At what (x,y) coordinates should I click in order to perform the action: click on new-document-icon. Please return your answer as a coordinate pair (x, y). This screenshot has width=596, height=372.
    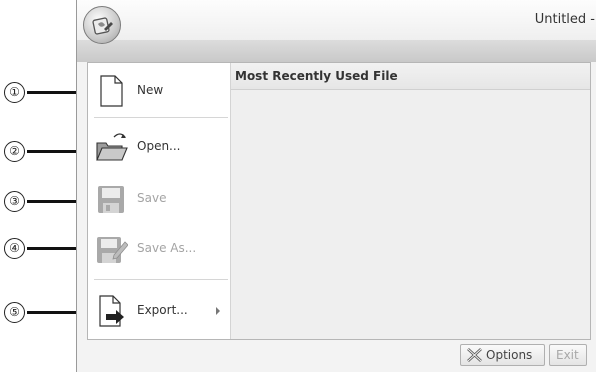
    Looking at the image, I should click on (111, 91).